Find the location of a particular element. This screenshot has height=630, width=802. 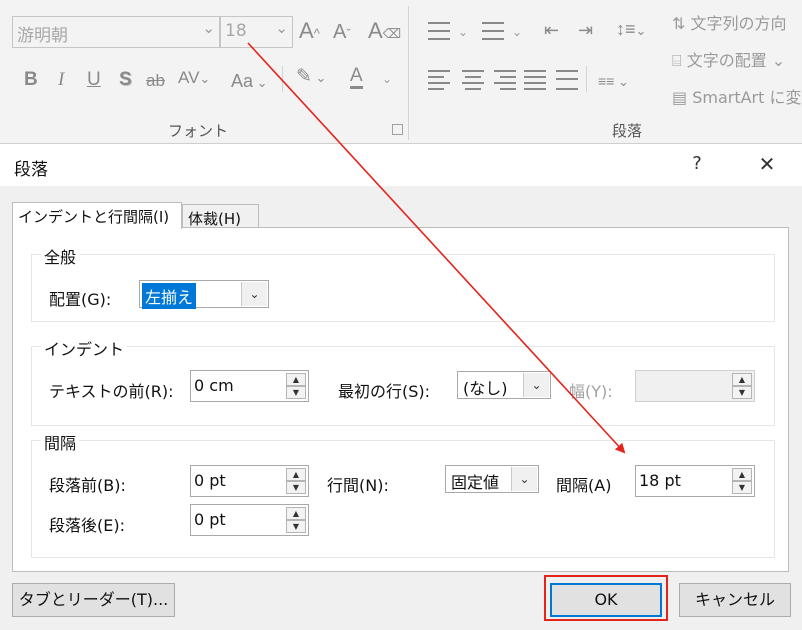

before-text-label: テキストの前(R): is located at coordinates (111, 391).